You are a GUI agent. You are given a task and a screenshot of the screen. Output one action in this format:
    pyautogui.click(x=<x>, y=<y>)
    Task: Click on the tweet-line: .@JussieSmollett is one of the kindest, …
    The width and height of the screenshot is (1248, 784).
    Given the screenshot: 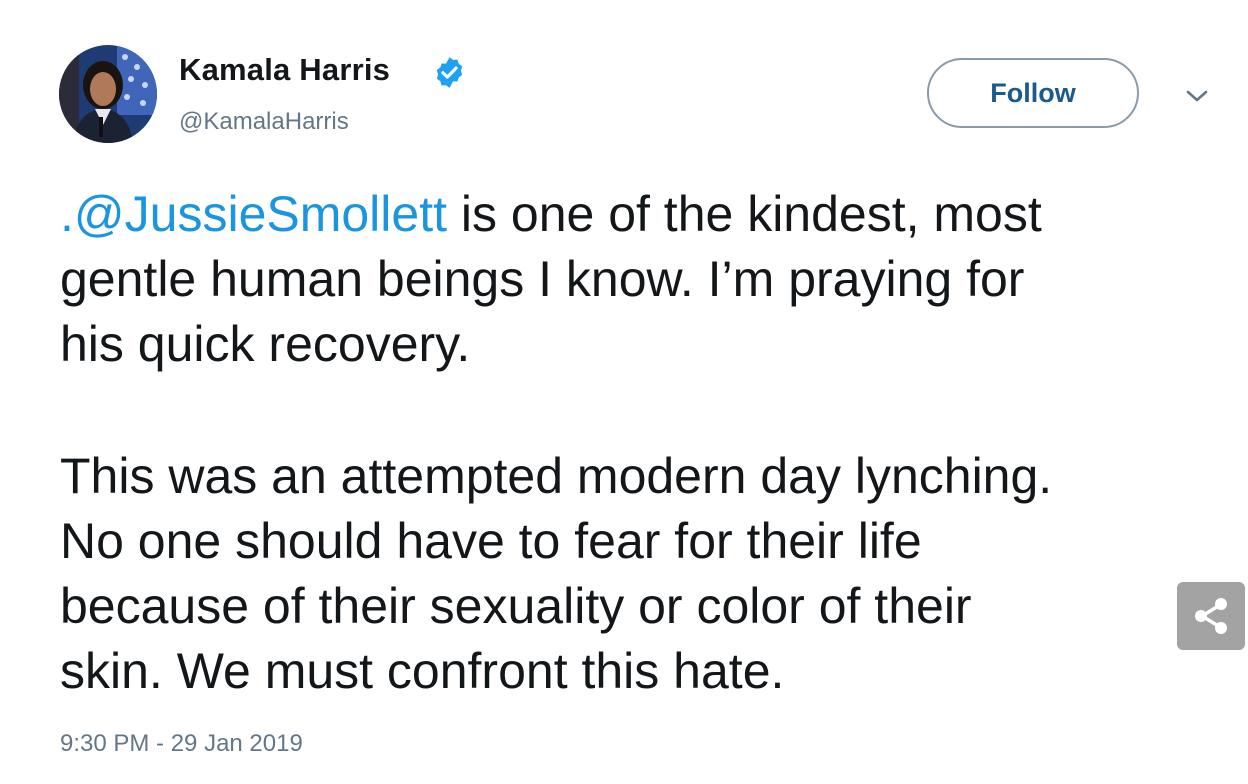 What is the action you would take?
    pyautogui.click(x=620, y=214)
    